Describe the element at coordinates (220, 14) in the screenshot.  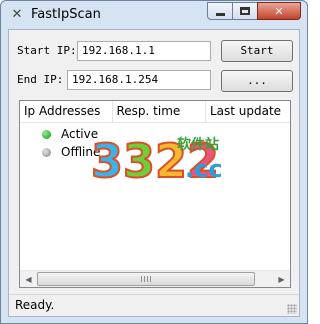
I see `minimize-icon` at that location.